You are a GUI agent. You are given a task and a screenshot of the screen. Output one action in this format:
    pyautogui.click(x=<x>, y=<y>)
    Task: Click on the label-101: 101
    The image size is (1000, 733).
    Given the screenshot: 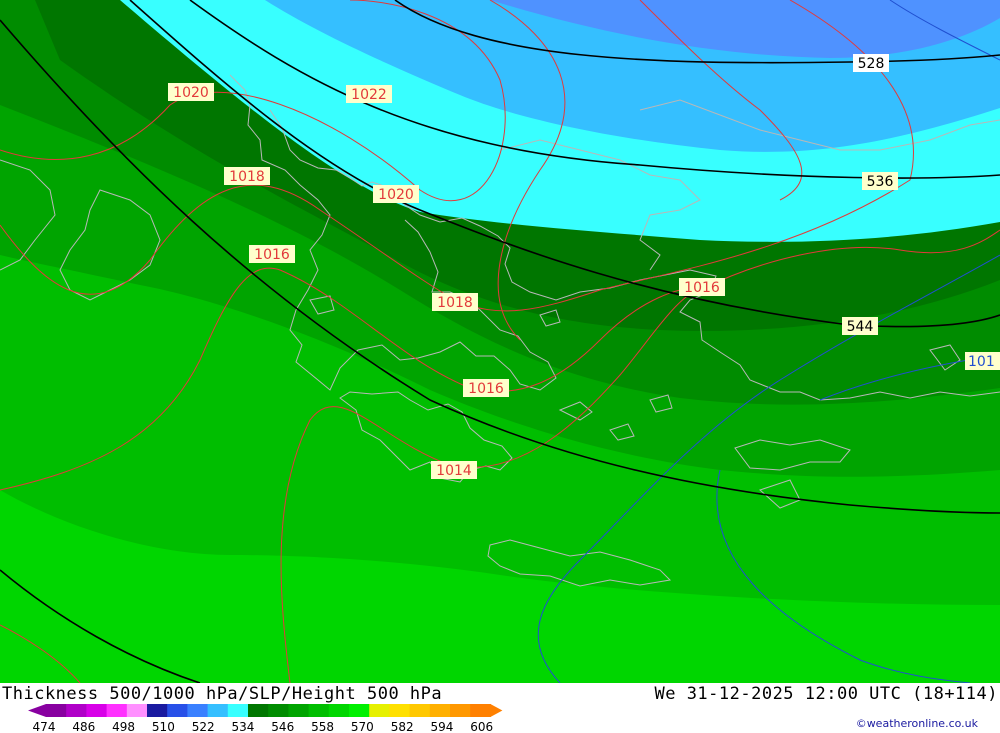 What is the action you would take?
    pyautogui.click(x=982, y=361)
    